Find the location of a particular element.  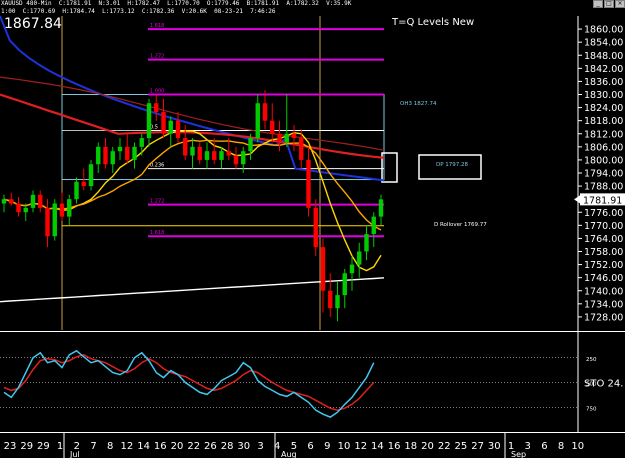

y-tick-label: 1794.00 is located at coordinates (603, 174).